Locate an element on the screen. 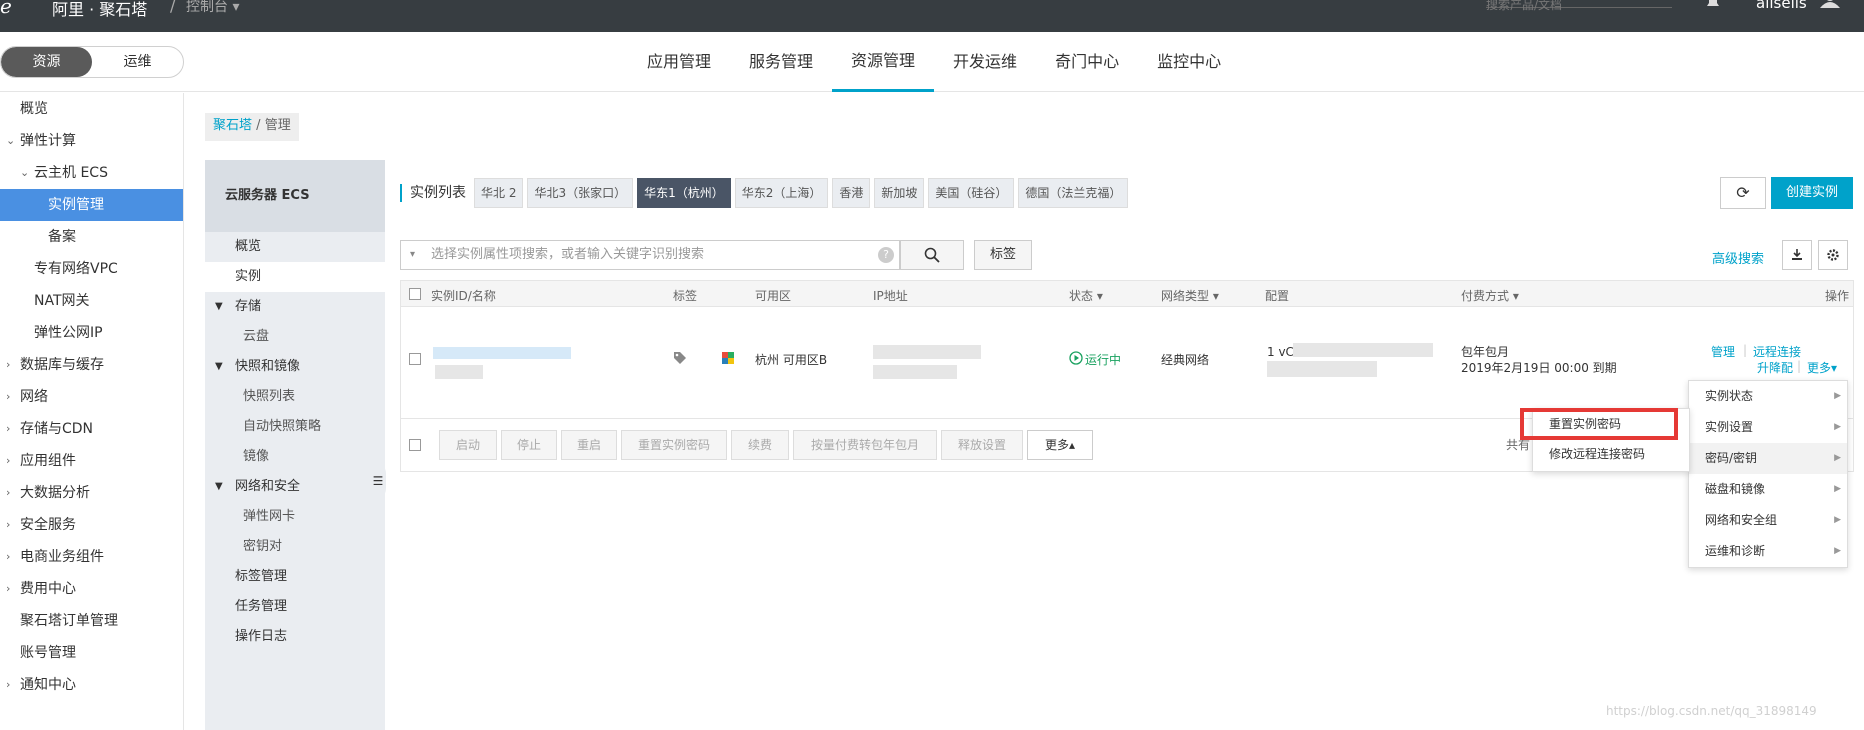 The image size is (1864, 730). col-pay-type: 付费方式 ▾ is located at coordinates (1490, 295).